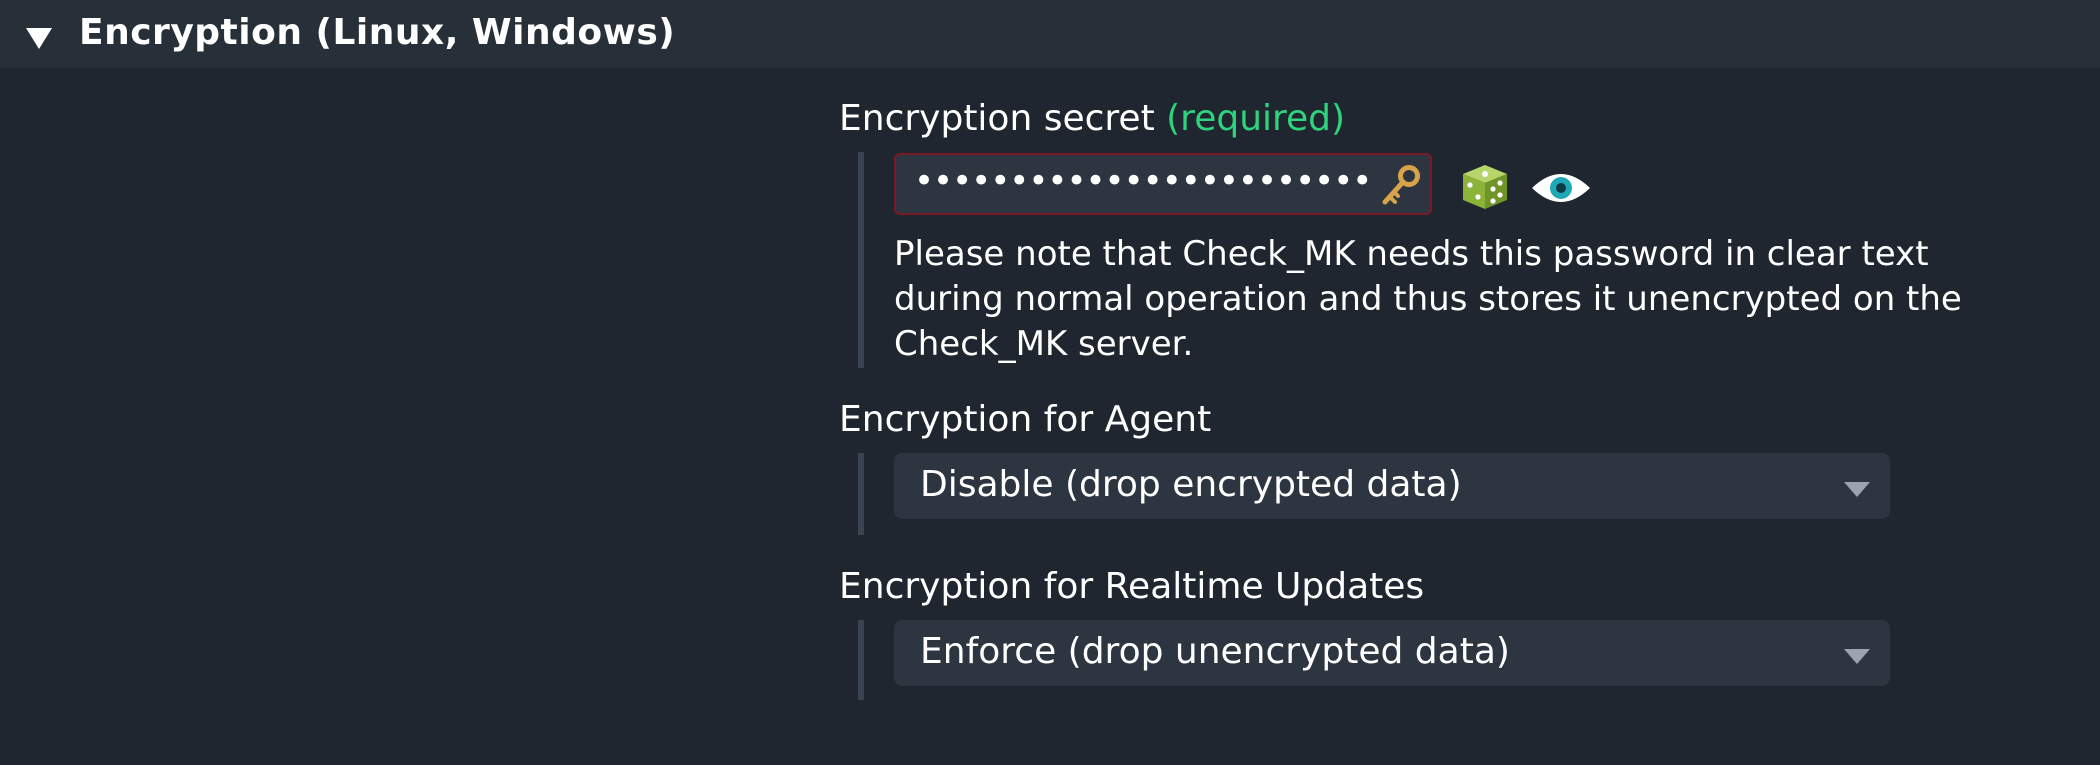 The width and height of the screenshot is (2100, 765). What do you see at coordinates (1215, 651) in the screenshot?
I see `realtime-encryption-selected: Enforce (drop unencrypted data)` at bounding box center [1215, 651].